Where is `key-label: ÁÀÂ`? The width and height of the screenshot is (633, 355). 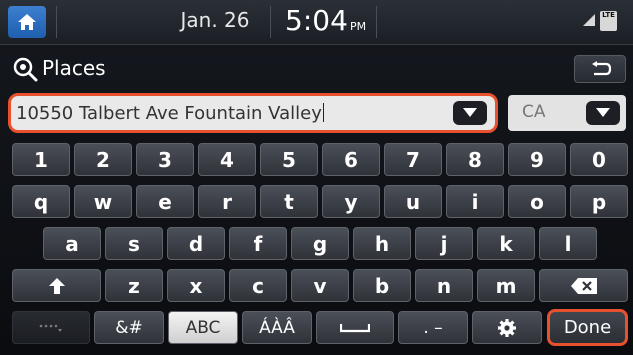 key-label: ÁÀÂ is located at coordinates (277, 327).